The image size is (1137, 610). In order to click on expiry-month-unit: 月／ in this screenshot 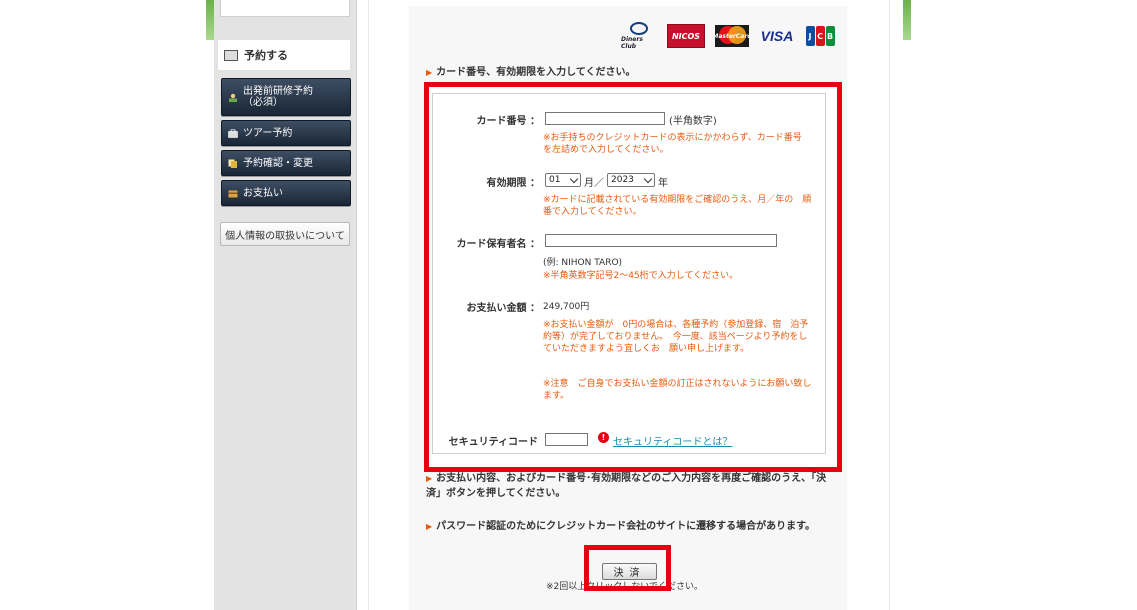, I will do `click(594, 183)`.